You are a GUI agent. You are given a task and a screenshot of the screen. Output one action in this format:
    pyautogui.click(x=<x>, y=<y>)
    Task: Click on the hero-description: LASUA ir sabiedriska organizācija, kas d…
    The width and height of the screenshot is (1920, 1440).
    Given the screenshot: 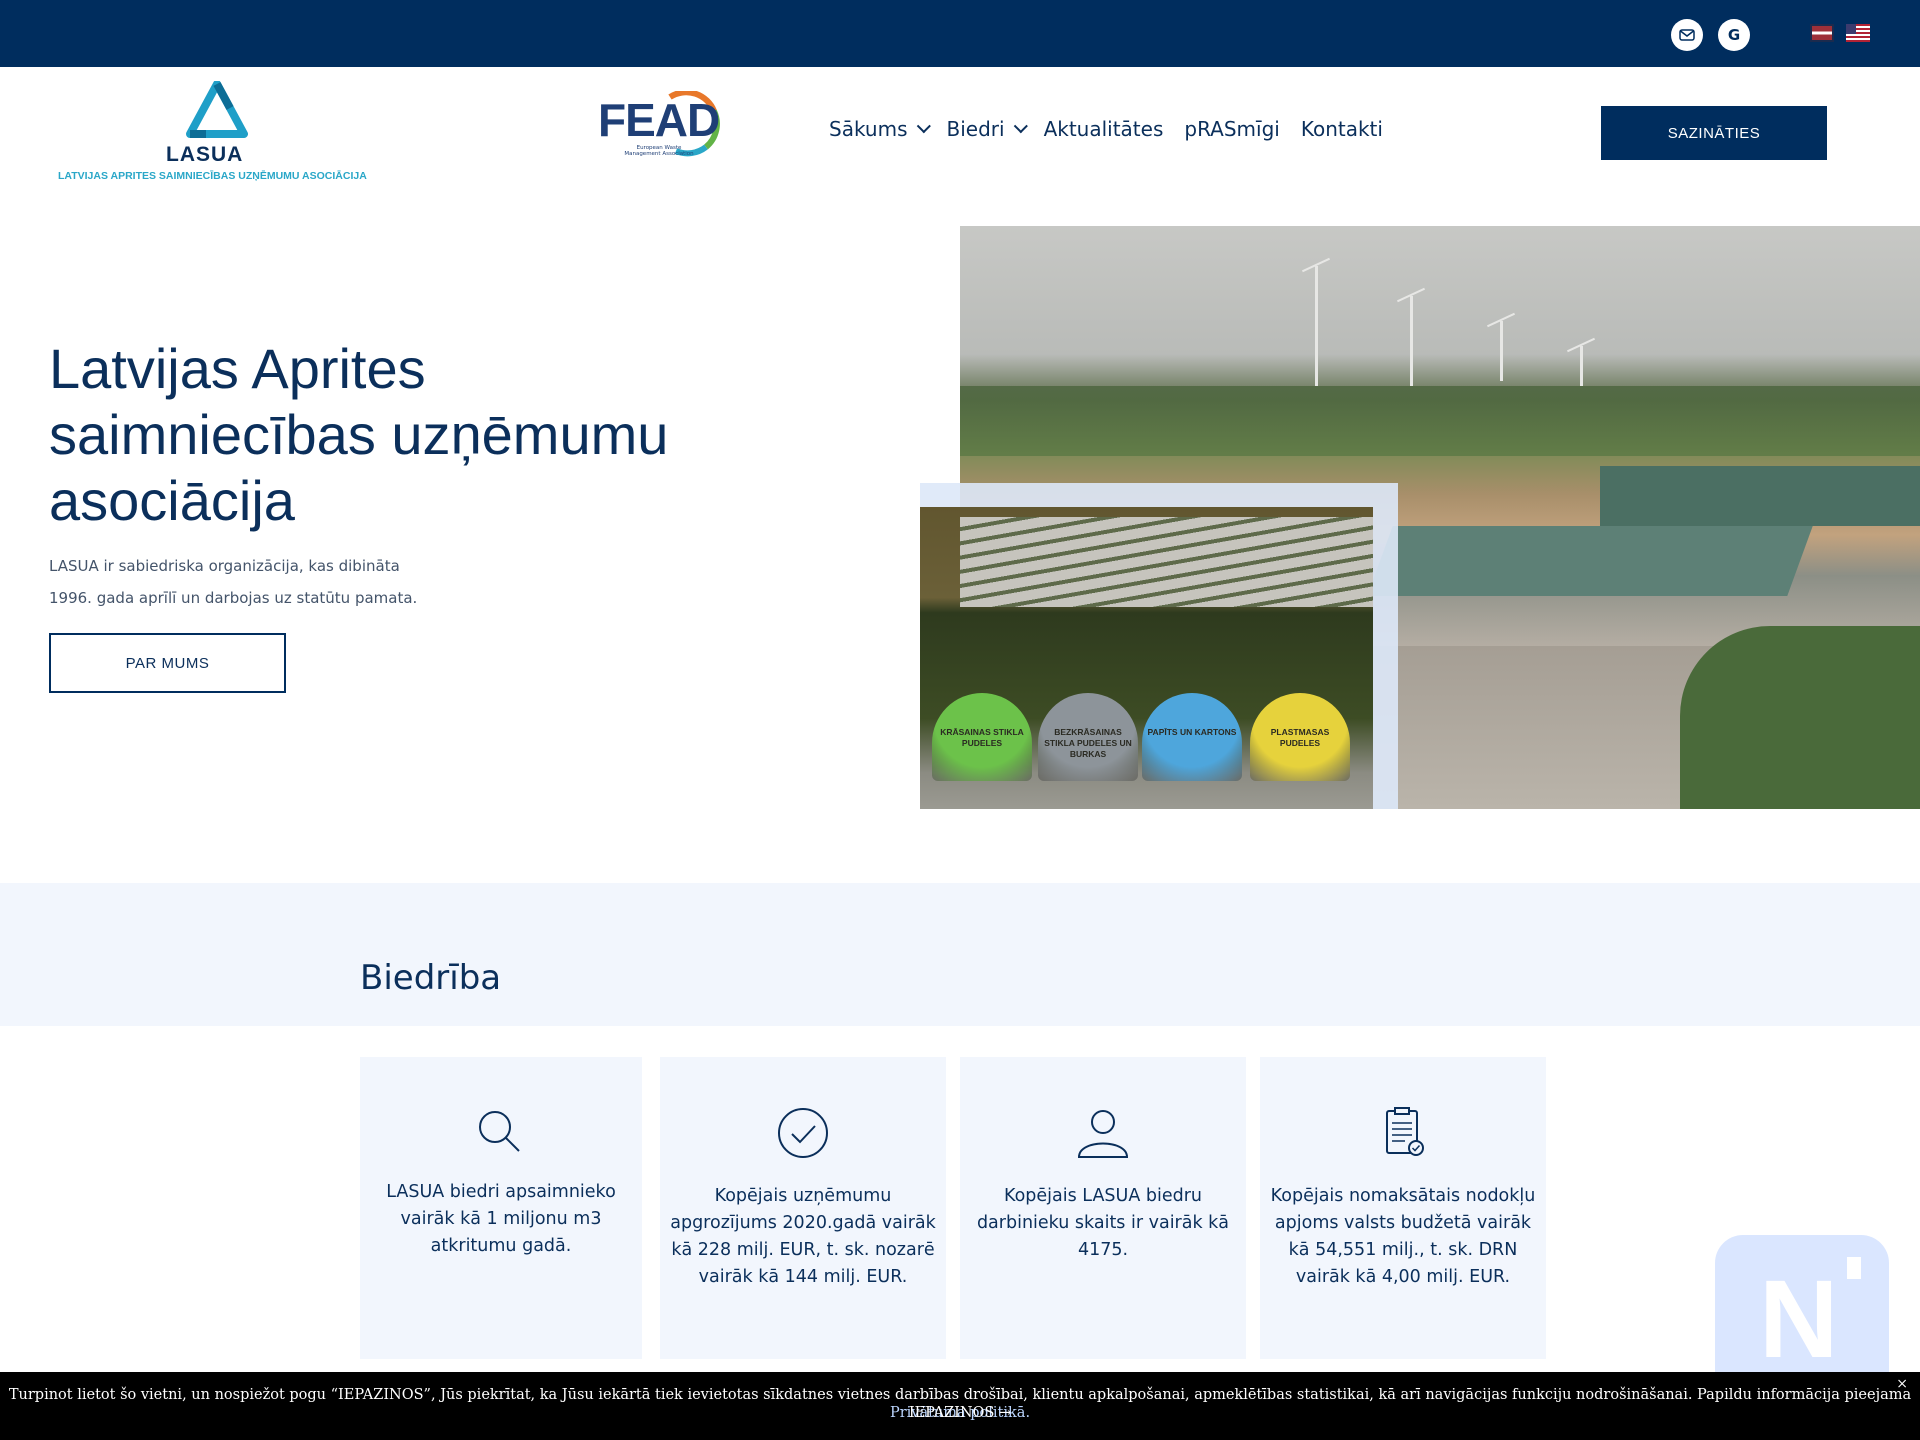 What is the action you would take?
    pyautogui.click(x=249, y=582)
    